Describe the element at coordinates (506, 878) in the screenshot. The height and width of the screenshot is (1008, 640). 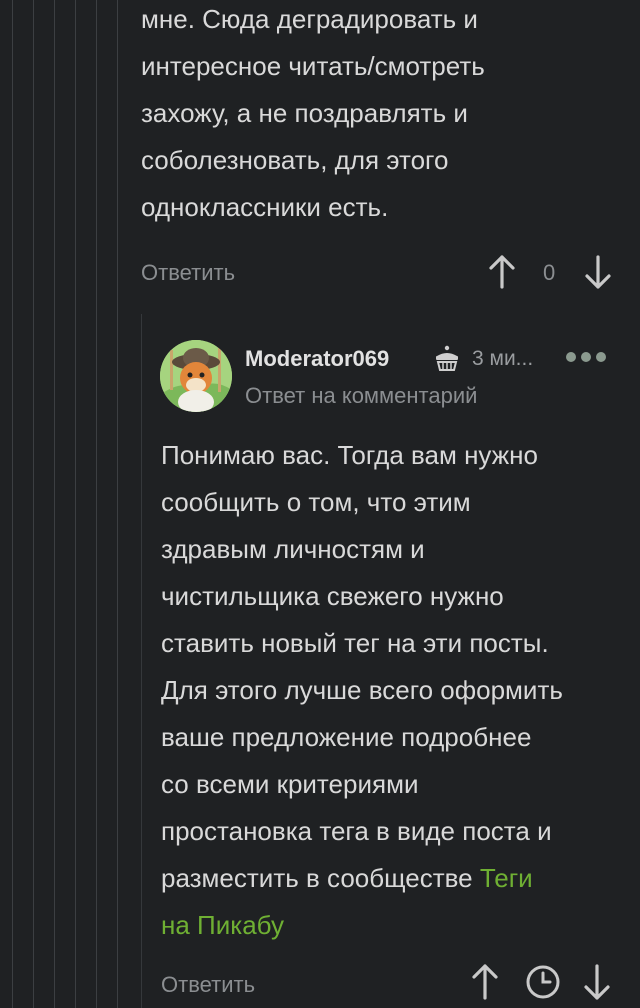
I see `community-link: Теги` at that location.